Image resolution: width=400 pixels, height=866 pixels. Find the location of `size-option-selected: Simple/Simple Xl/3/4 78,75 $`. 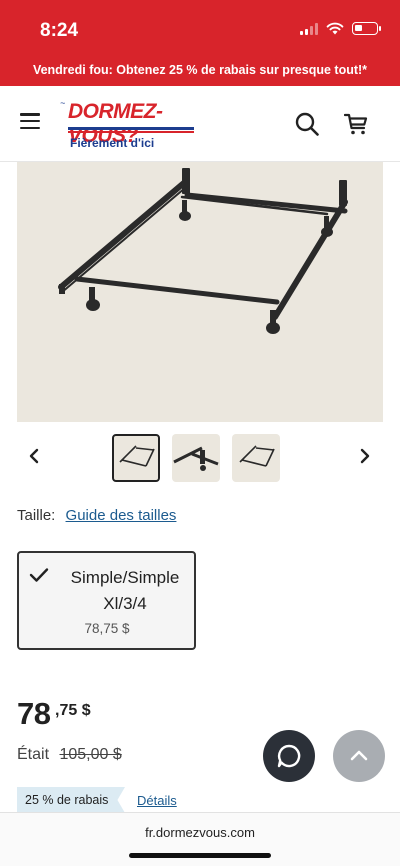

size-option-selected: Simple/Simple Xl/3/4 78,75 $ is located at coordinates (106, 600).